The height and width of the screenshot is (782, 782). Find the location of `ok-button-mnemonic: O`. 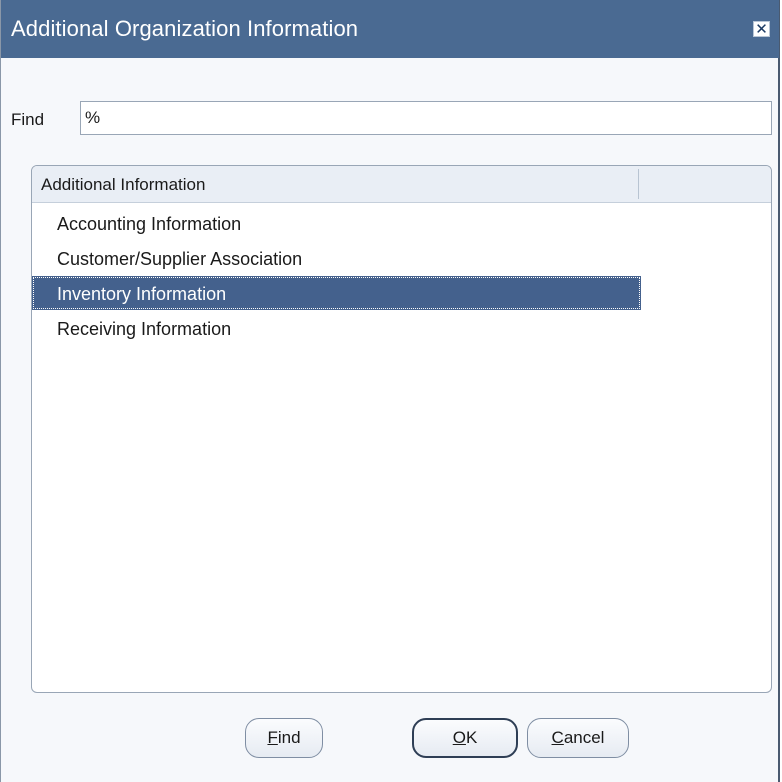

ok-button-mnemonic: O is located at coordinates (459, 737).